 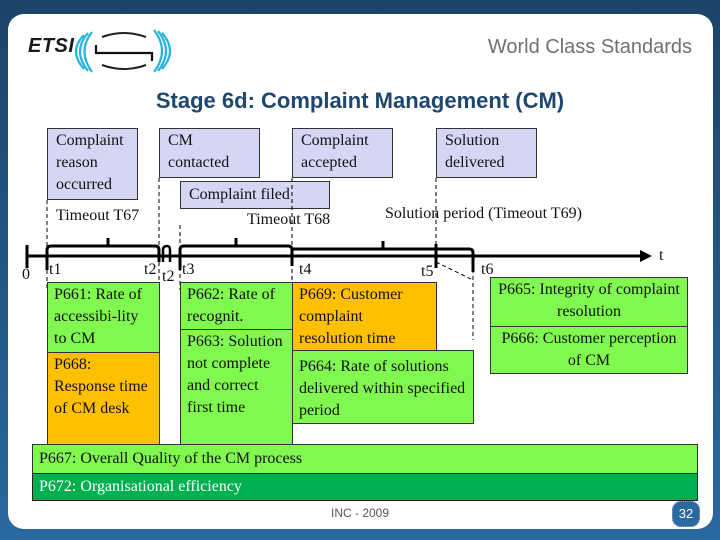 I want to click on tick-label-t2: t2, so click(x=150, y=269).